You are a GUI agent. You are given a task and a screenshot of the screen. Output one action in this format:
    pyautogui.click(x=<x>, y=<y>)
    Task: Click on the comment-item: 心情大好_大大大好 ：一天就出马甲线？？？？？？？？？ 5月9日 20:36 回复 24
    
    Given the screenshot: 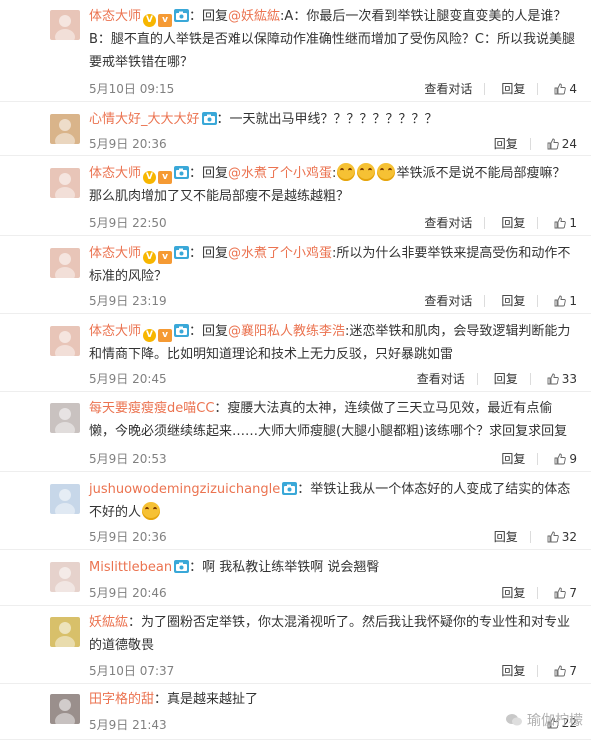 What is the action you would take?
    pyautogui.click(x=295, y=129)
    